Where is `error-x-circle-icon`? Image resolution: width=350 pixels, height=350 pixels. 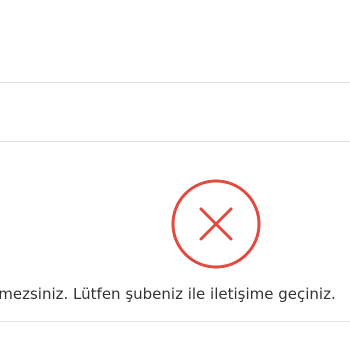
error-x-circle-icon is located at coordinates (216, 224).